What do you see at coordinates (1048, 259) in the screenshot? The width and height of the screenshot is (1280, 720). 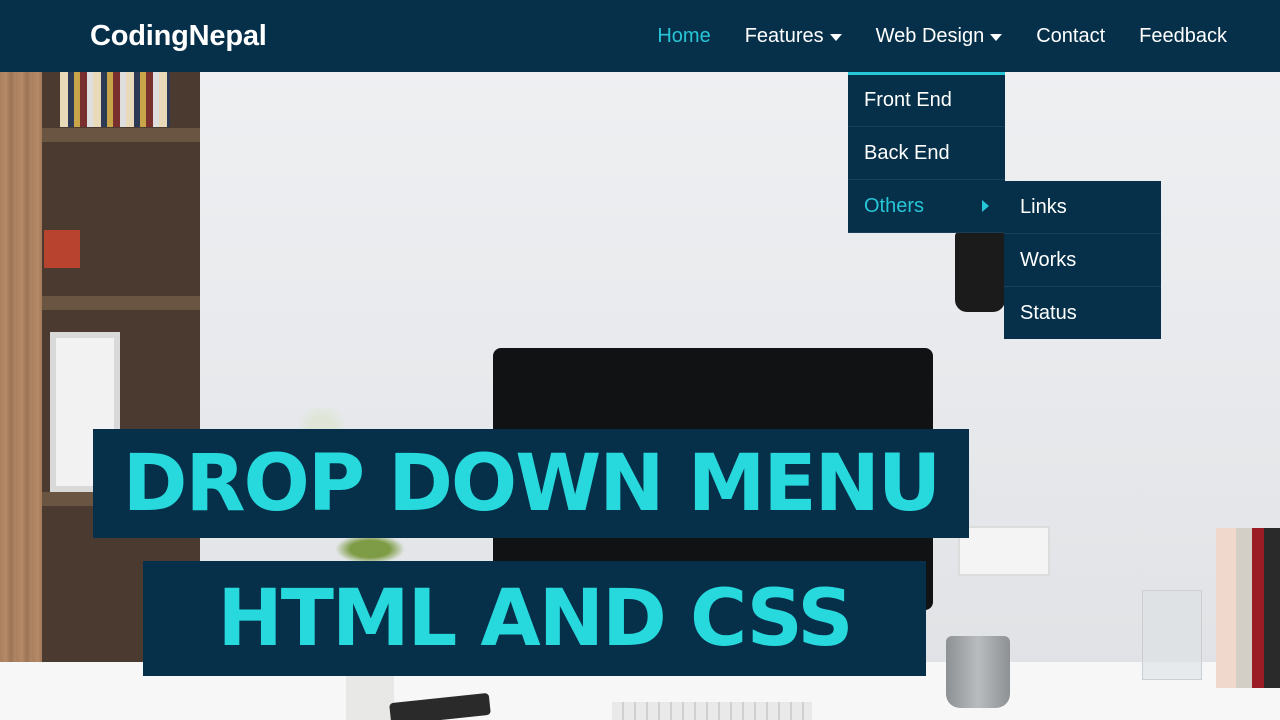 I see `submenu-item-label: Works` at bounding box center [1048, 259].